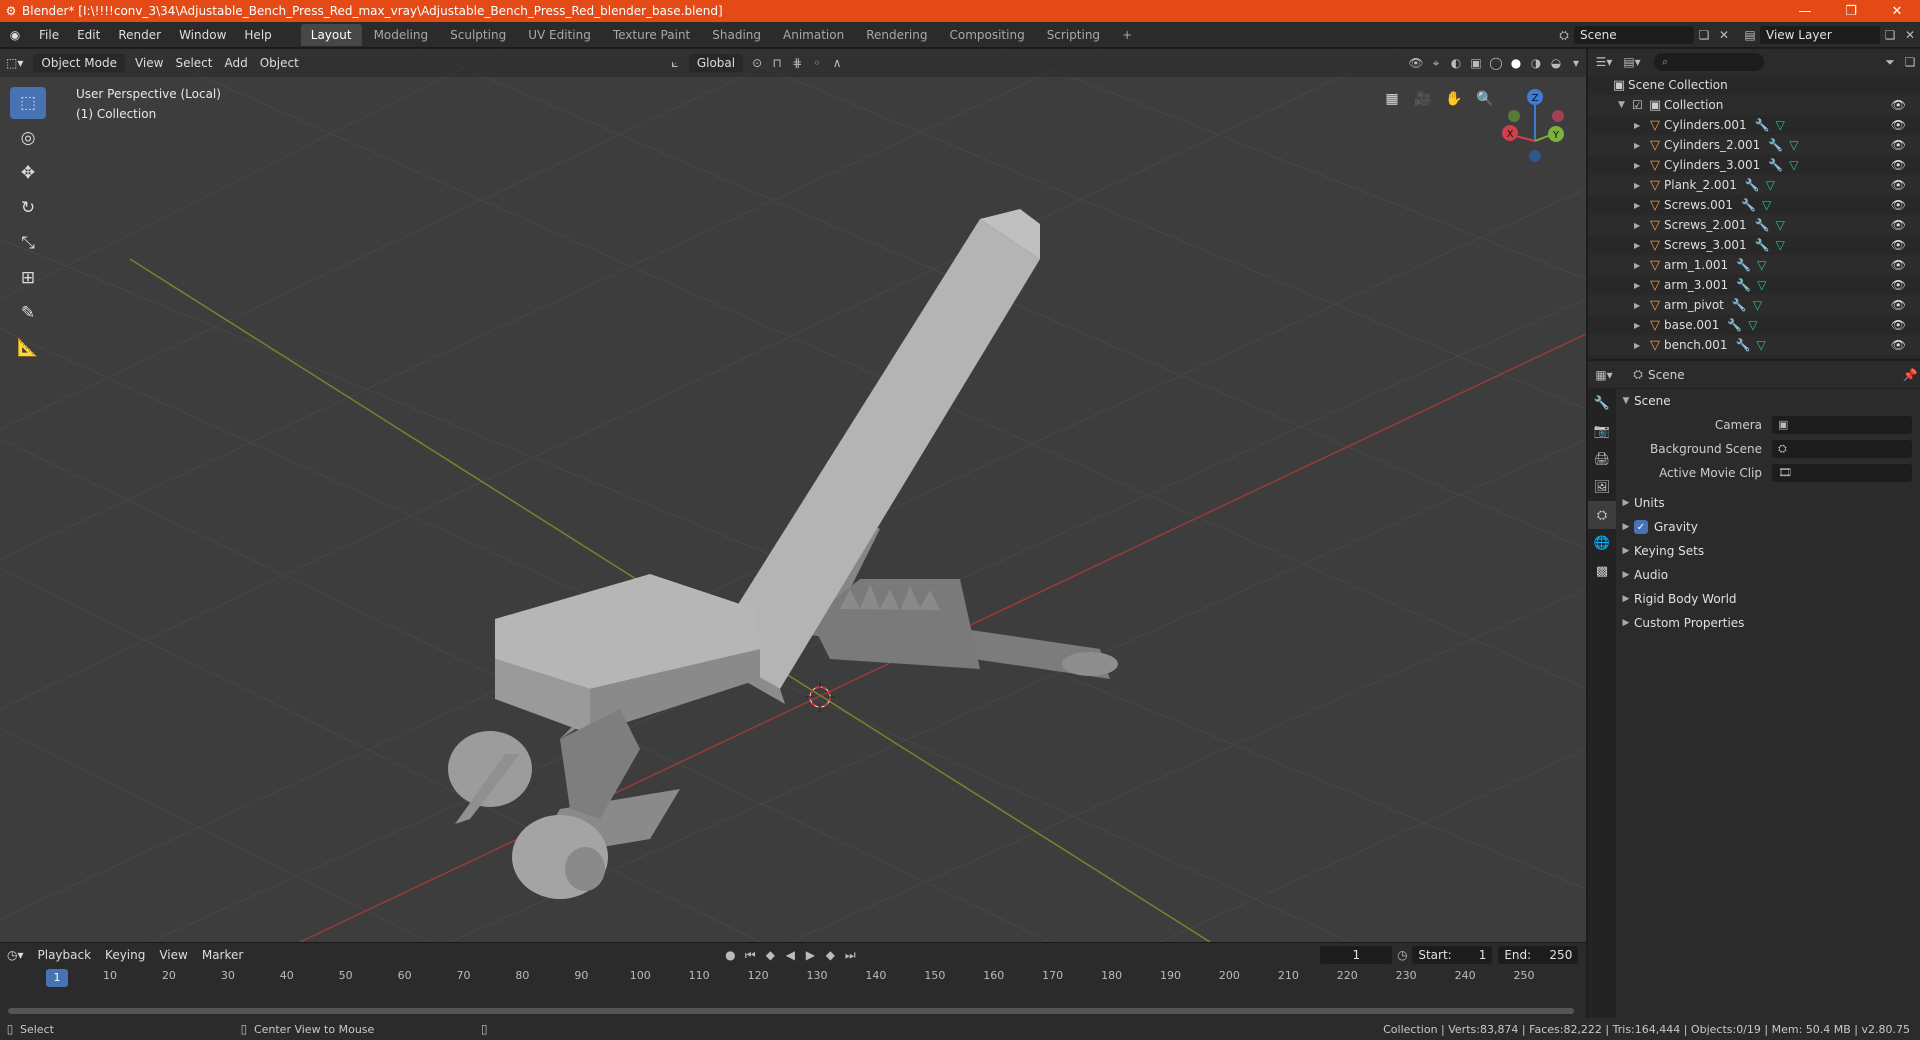  What do you see at coordinates (1452, 955) in the screenshot?
I see `start-frame-field: Start: 1` at bounding box center [1452, 955].